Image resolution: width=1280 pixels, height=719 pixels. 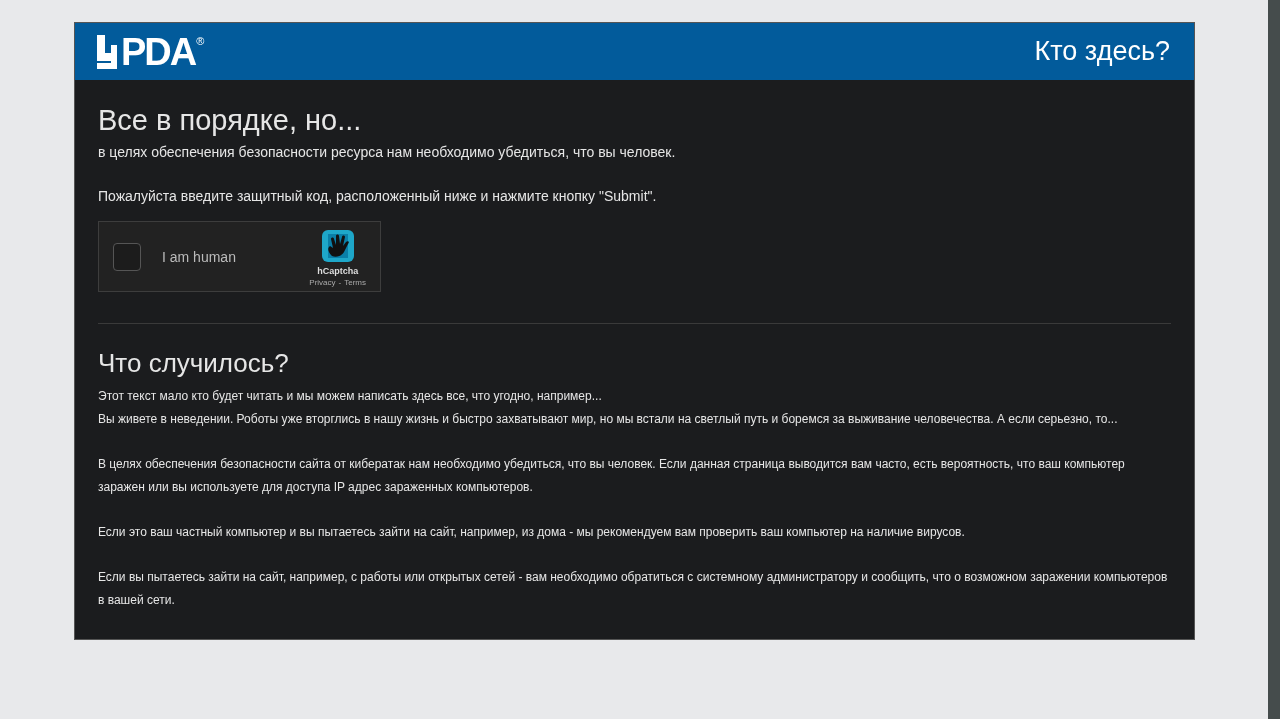 What do you see at coordinates (378, 196) in the screenshot?
I see `notice-text: Пожалуйста введите защитный код, расположенный ниже и нажмите кнопку "Submit".` at bounding box center [378, 196].